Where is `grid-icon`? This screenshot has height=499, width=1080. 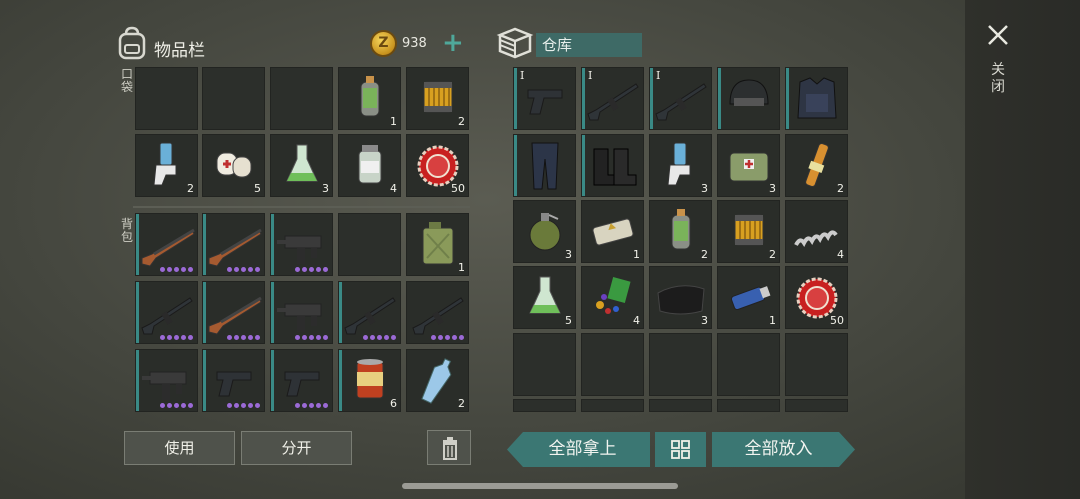 grid-icon is located at coordinates (680, 449).